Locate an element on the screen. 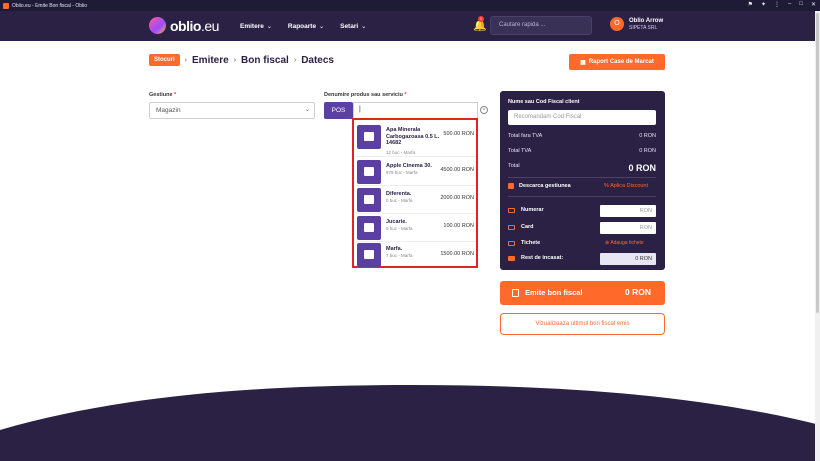 This screenshot has height=461, width=820. nav-item-emitere: Emitere ⌄ is located at coordinates (256, 26).